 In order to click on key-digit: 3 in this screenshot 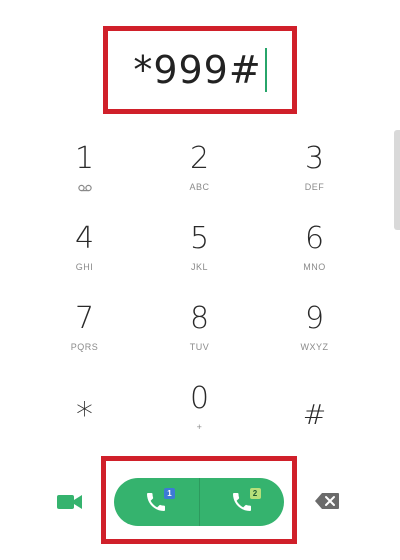, I will do `click(314, 158)`.